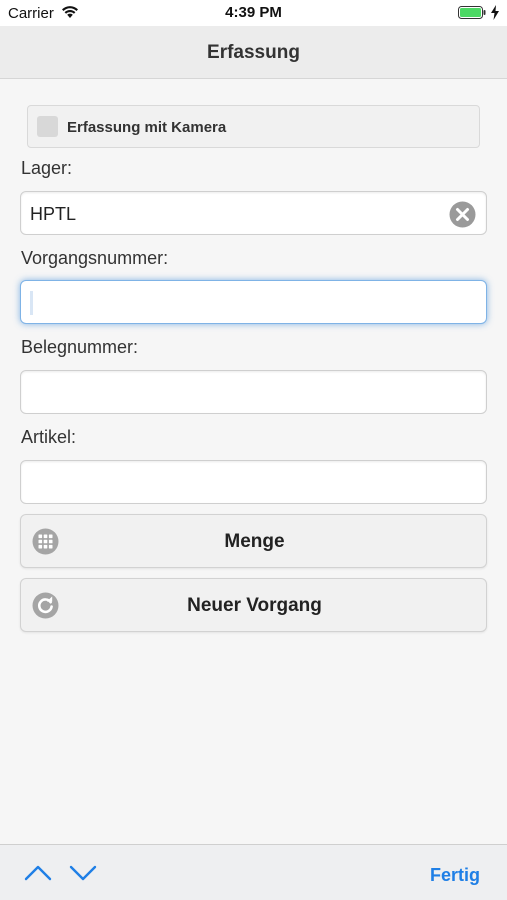  What do you see at coordinates (53, 214) in the screenshot?
I see `lager-value: HPTL` at bounding box center [53, 214].